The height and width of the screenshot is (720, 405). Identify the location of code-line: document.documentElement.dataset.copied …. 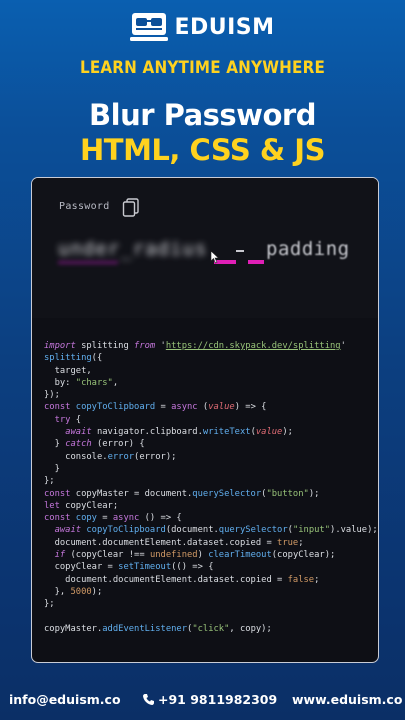
(208, 580).